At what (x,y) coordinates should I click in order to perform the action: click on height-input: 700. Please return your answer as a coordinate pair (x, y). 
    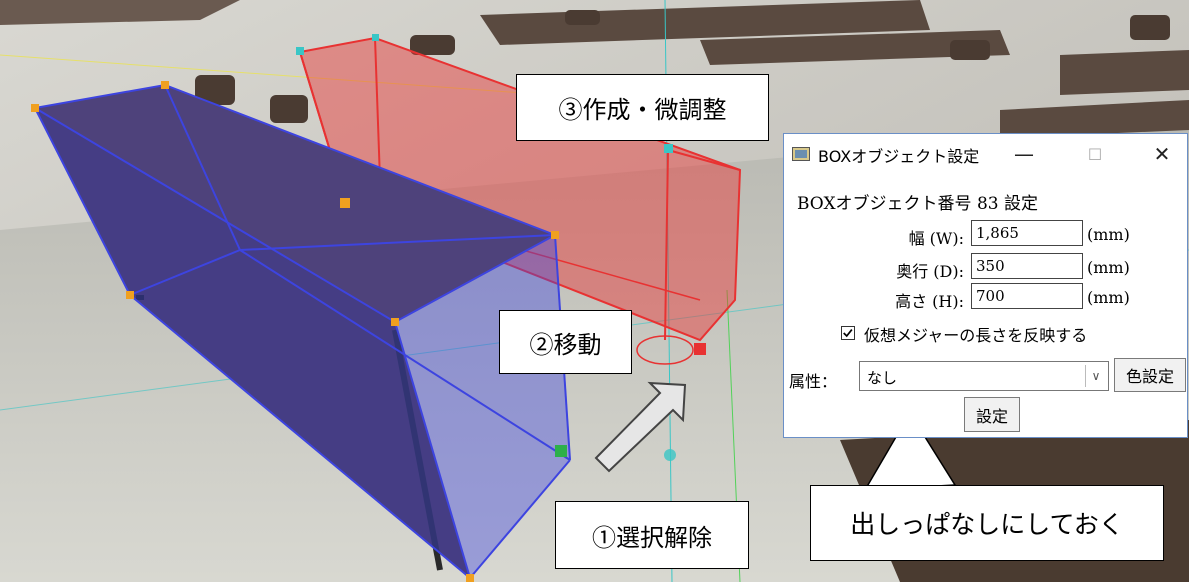
    Looking at the image, I should click on (1027, 296).